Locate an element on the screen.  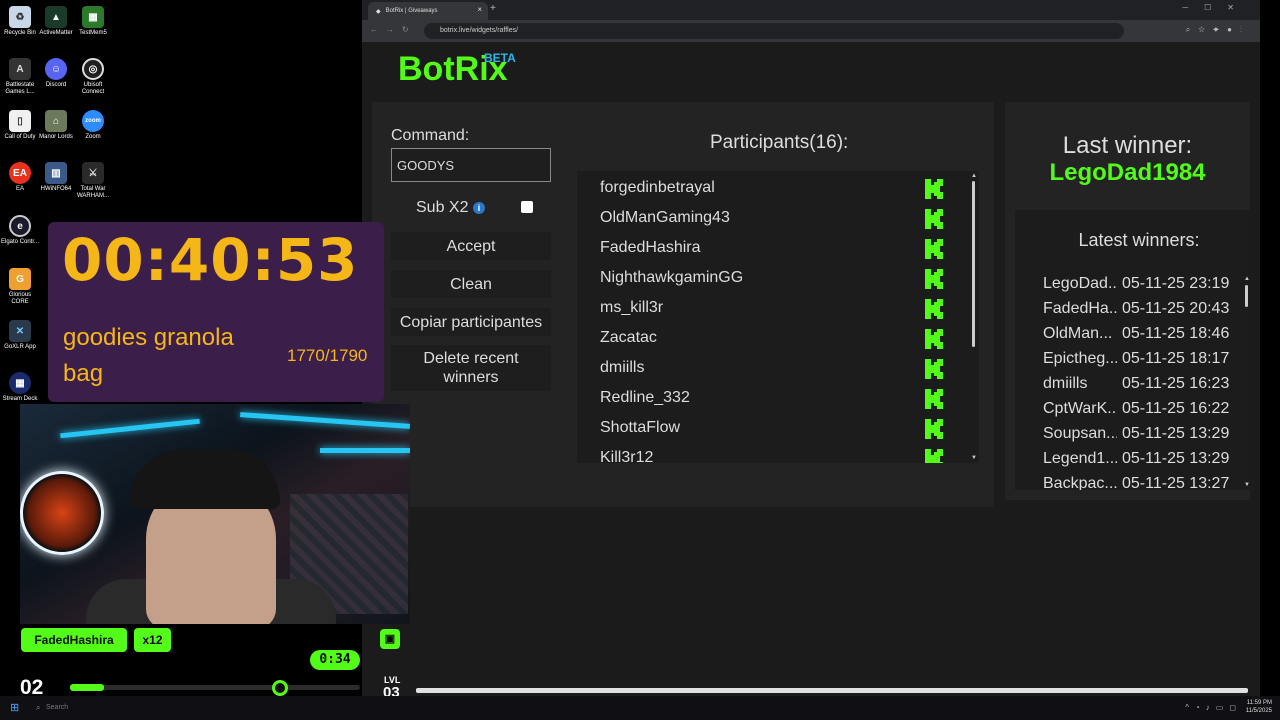
accept-label: Accept is located at coordinates (471, 246).